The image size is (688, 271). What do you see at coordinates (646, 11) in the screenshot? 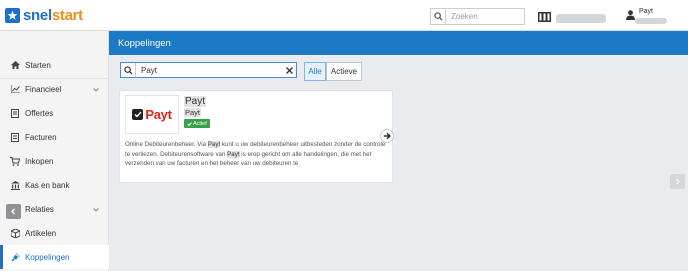
I see `user-name: Payt` at bounding box center [646, 11].